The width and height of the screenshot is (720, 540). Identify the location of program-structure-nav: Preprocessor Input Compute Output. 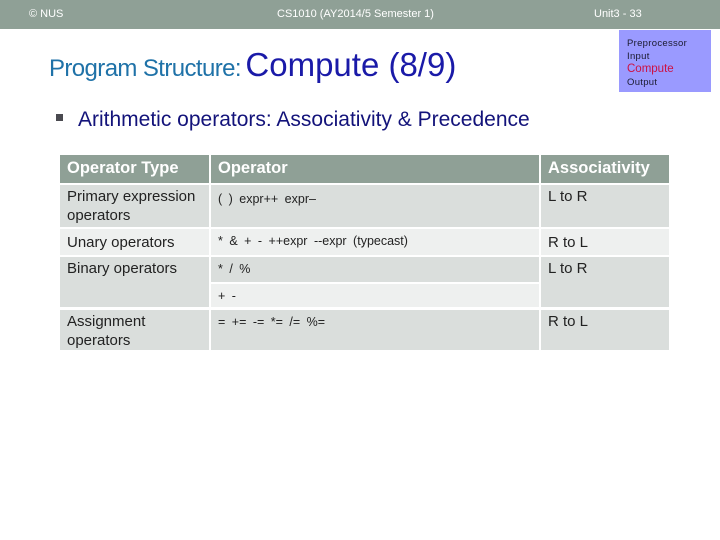
(665, 61).